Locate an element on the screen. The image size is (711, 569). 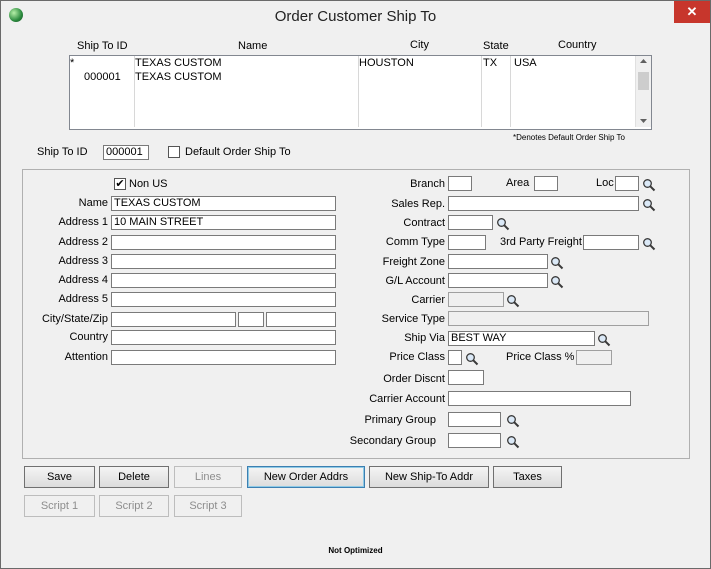
area-field is located at coordinates (546, 183).